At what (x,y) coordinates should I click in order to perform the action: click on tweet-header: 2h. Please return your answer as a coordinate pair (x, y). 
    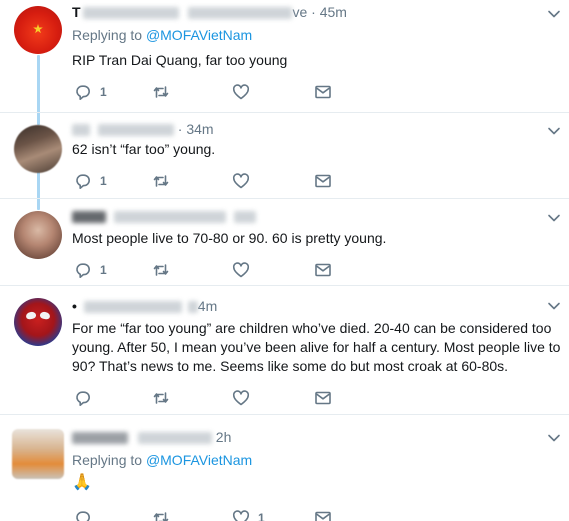
    Looking at the image, I should click on (151, 437).